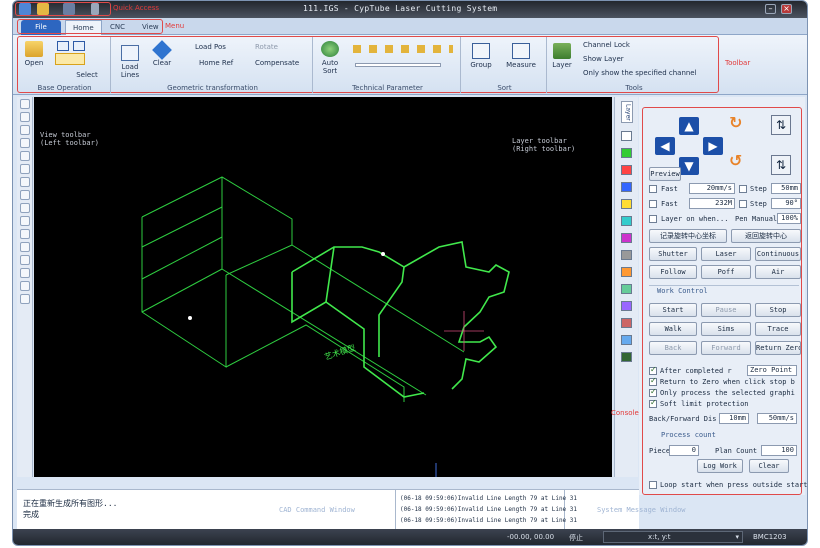 This screenshot has height=548, width=820. Describe the element at coordinates (726, 254) in the screenshot. I see `laser-button: Laser` at that location.